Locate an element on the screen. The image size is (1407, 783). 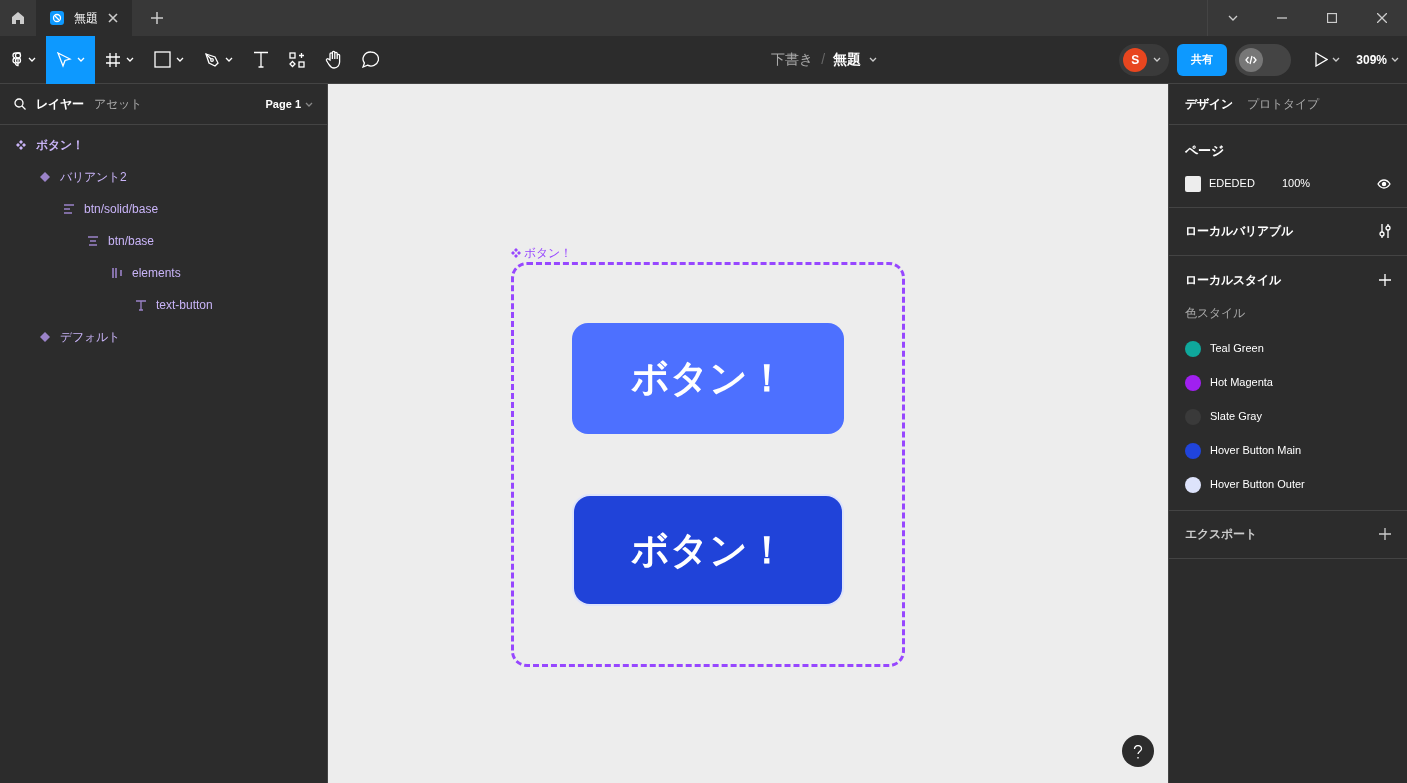
frame-icon is located at coordinates (113, 59).